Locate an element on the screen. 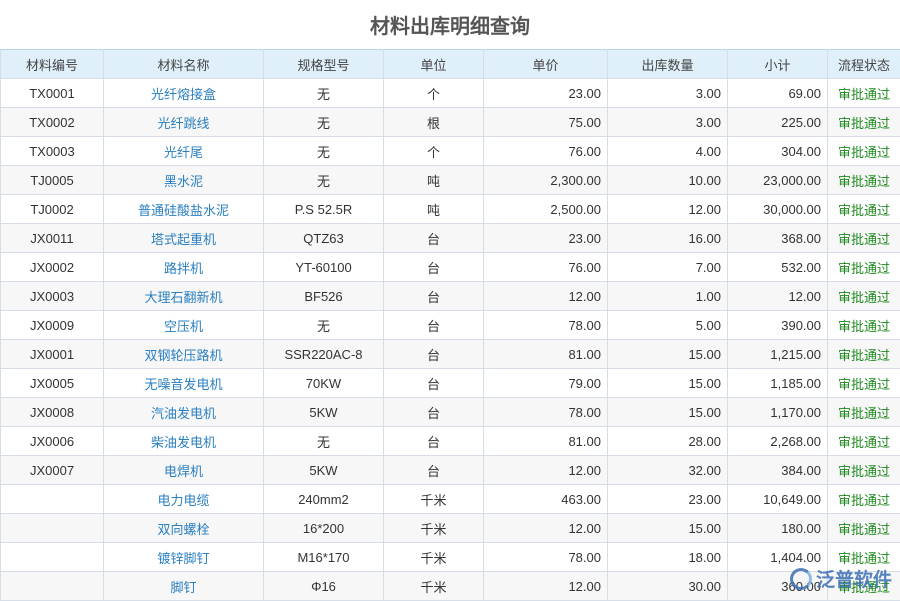 The width and height of the screenshot is (900, 601). cell-unit-price: 76.00 is located at coordinates (546, 267).